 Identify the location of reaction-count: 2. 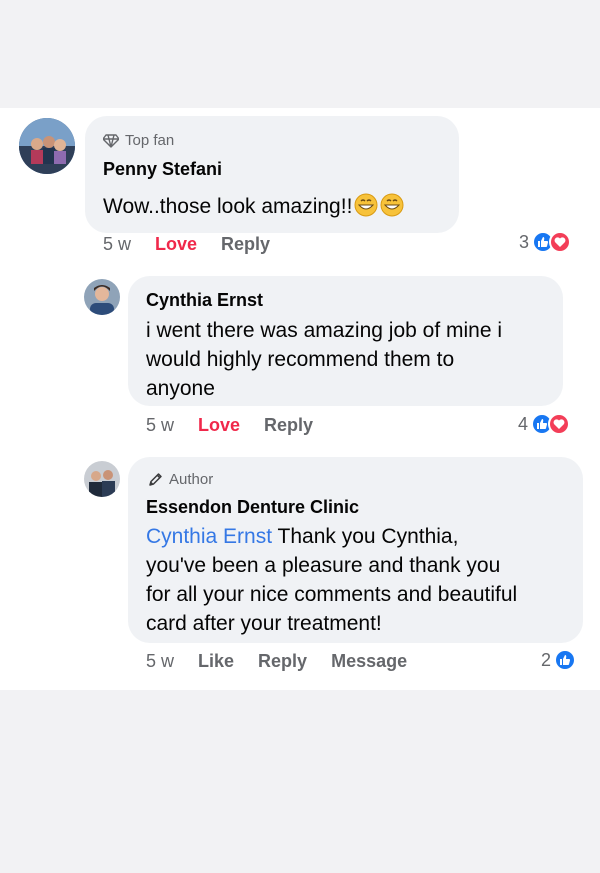
(546, 659).